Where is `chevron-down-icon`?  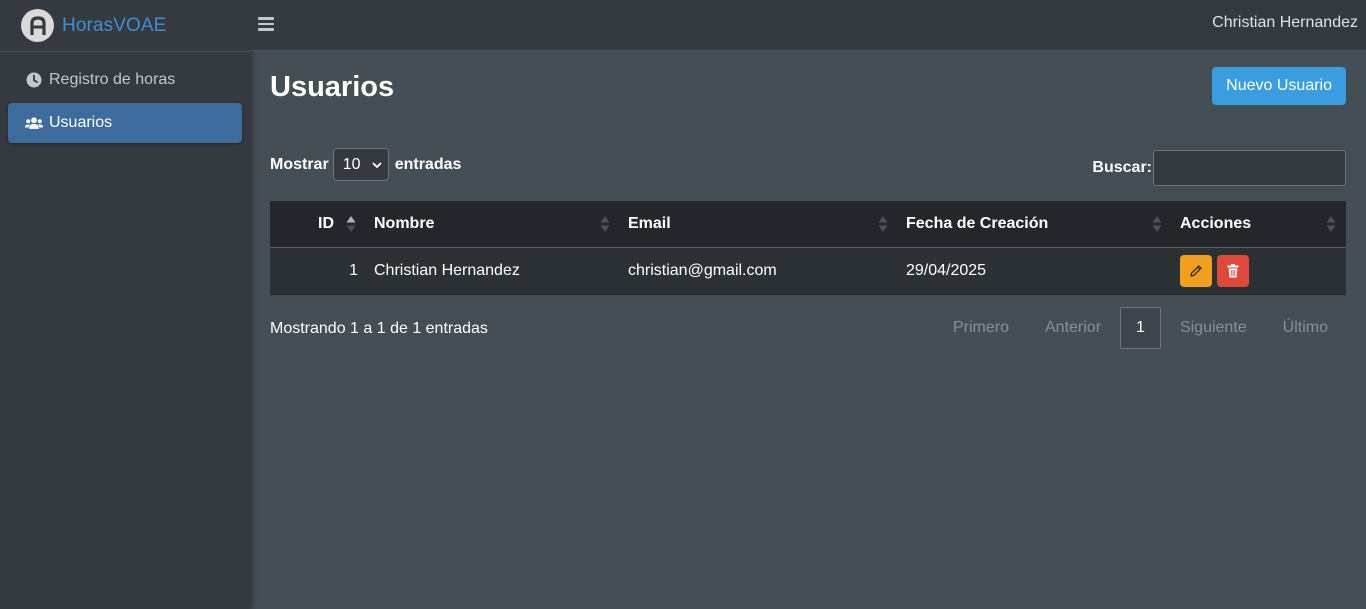
chevron-down-icon is located at coordinates (377, 165).